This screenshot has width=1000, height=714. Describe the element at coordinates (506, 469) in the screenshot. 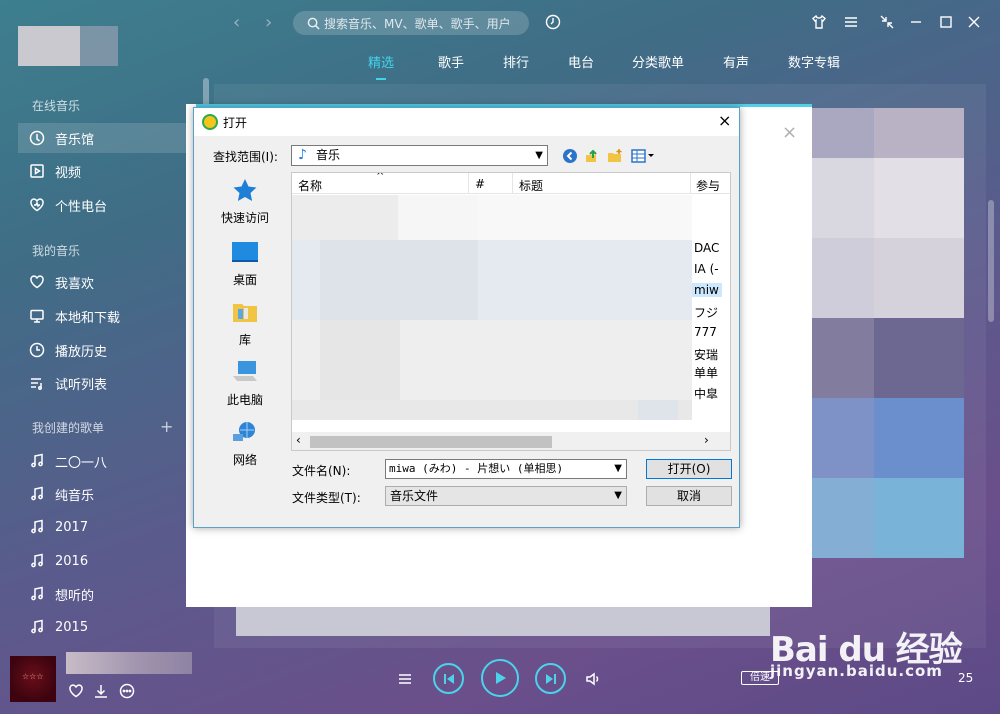

I see `file-name-input: miwa (みわ) - 片想い (单相思) ▼` at that location.